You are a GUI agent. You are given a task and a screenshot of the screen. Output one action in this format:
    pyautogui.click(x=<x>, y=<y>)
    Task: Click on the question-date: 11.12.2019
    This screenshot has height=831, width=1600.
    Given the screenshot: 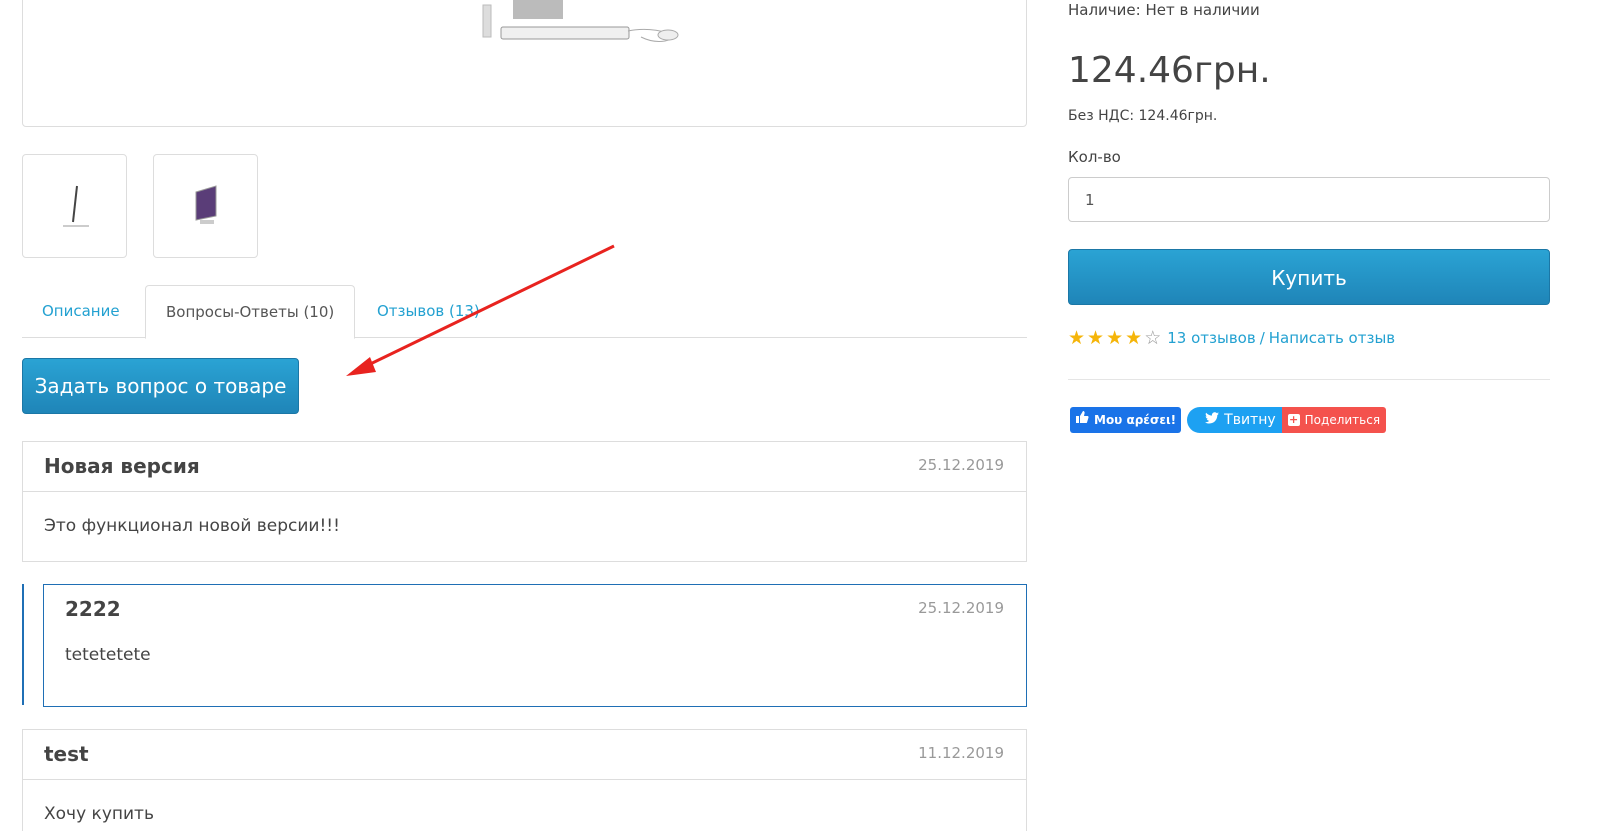 What is the action you would take?
    pyautogui.click(x=961, y=753)
    